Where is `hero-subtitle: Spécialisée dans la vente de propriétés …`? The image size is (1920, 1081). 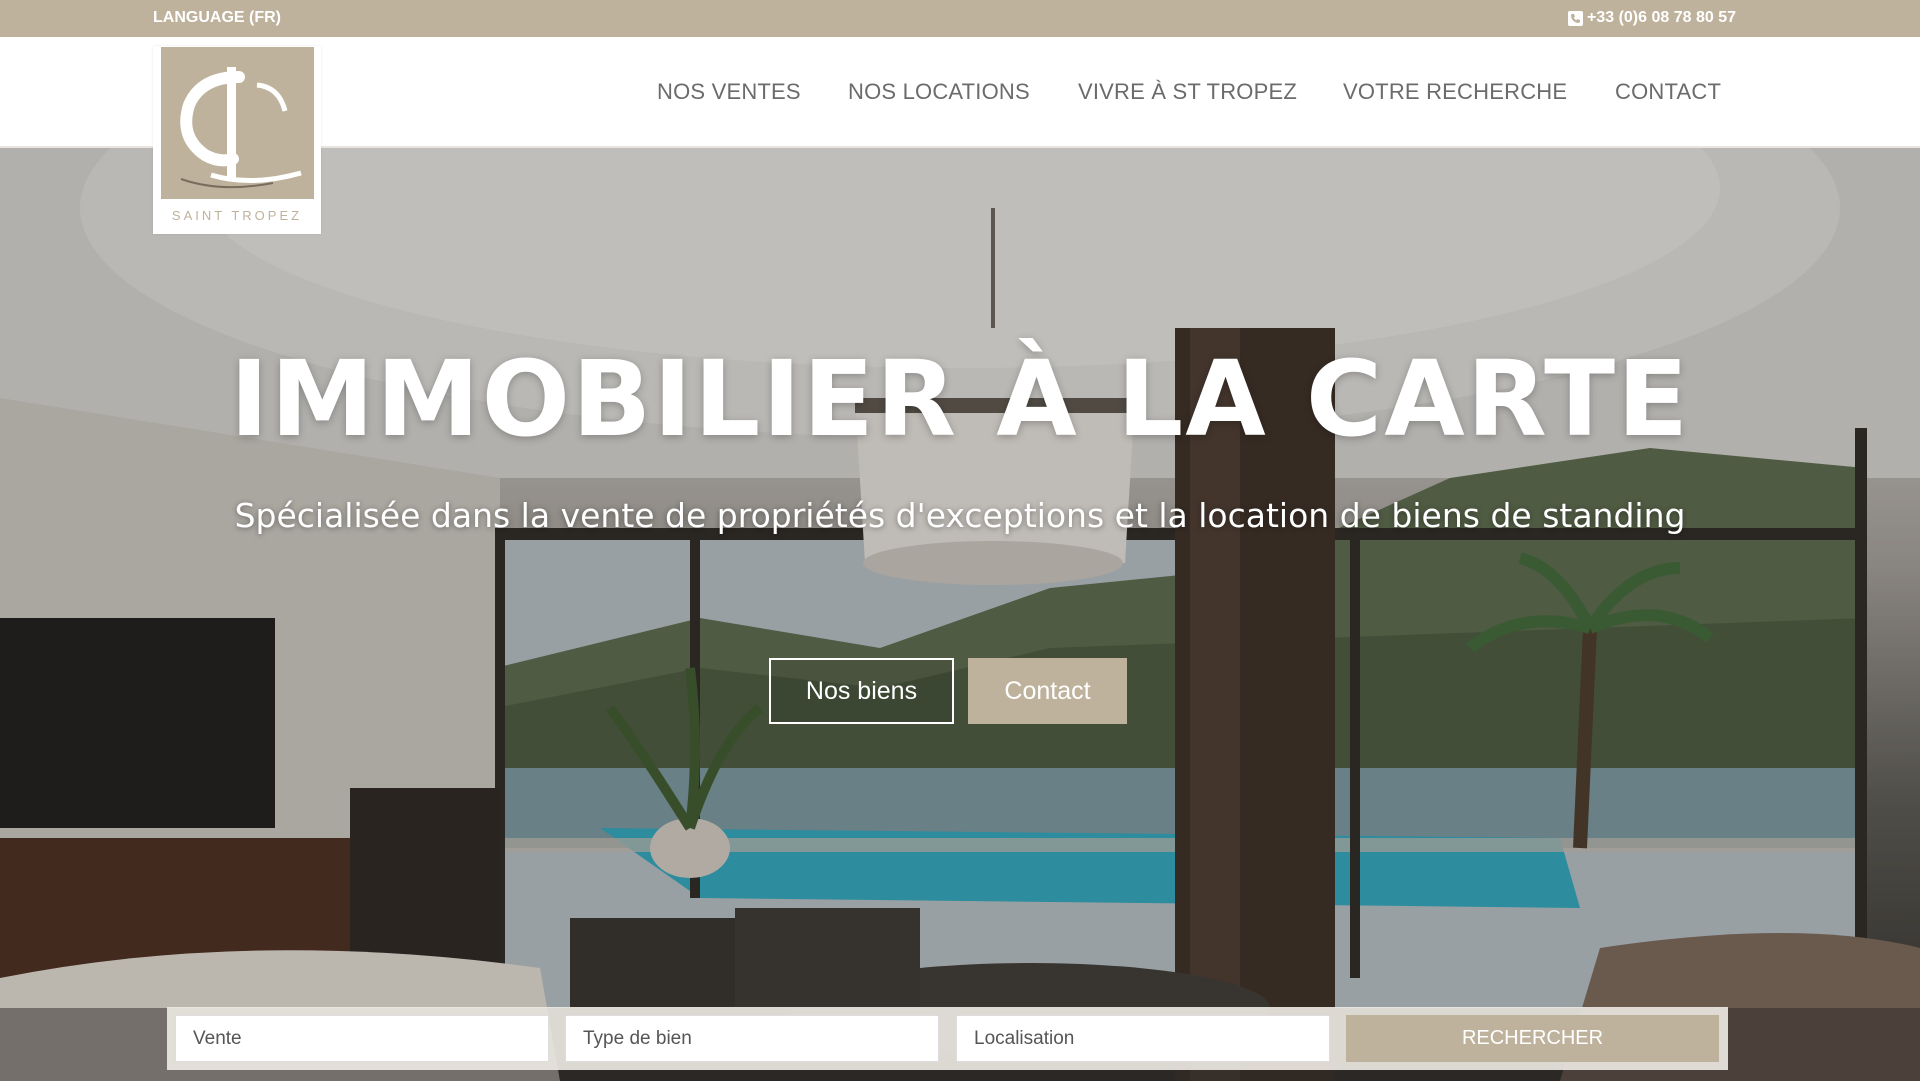
hero-subtitle: Spécialisée dans la vente de propriétés … is located at coordinates (960, 515).